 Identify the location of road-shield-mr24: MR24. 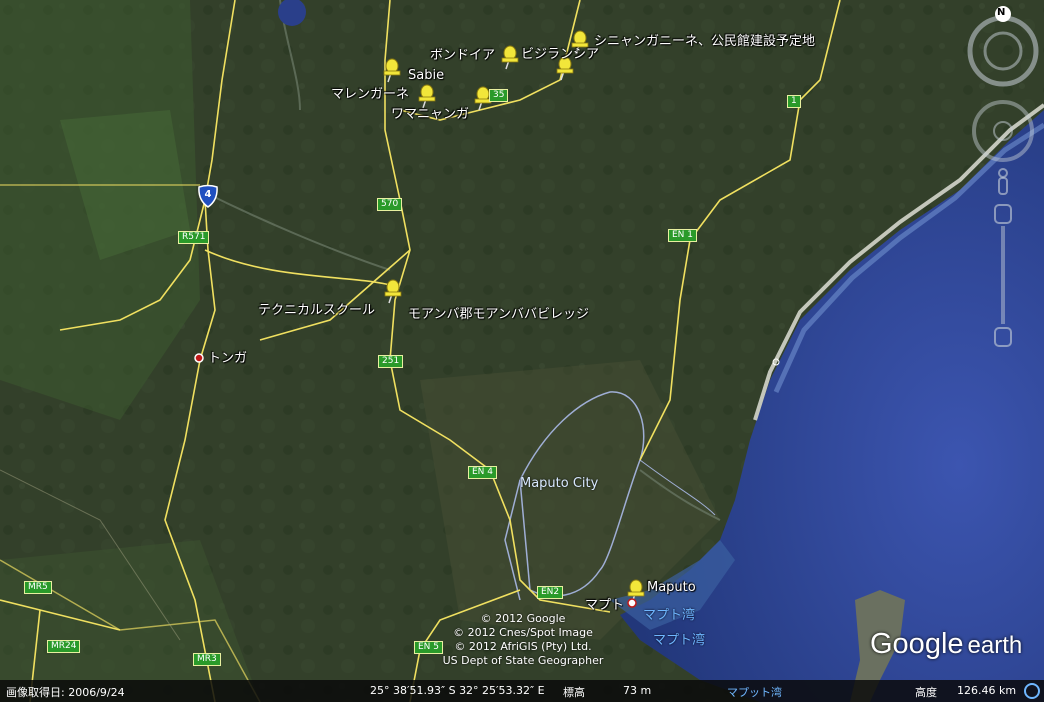
(64, 646).